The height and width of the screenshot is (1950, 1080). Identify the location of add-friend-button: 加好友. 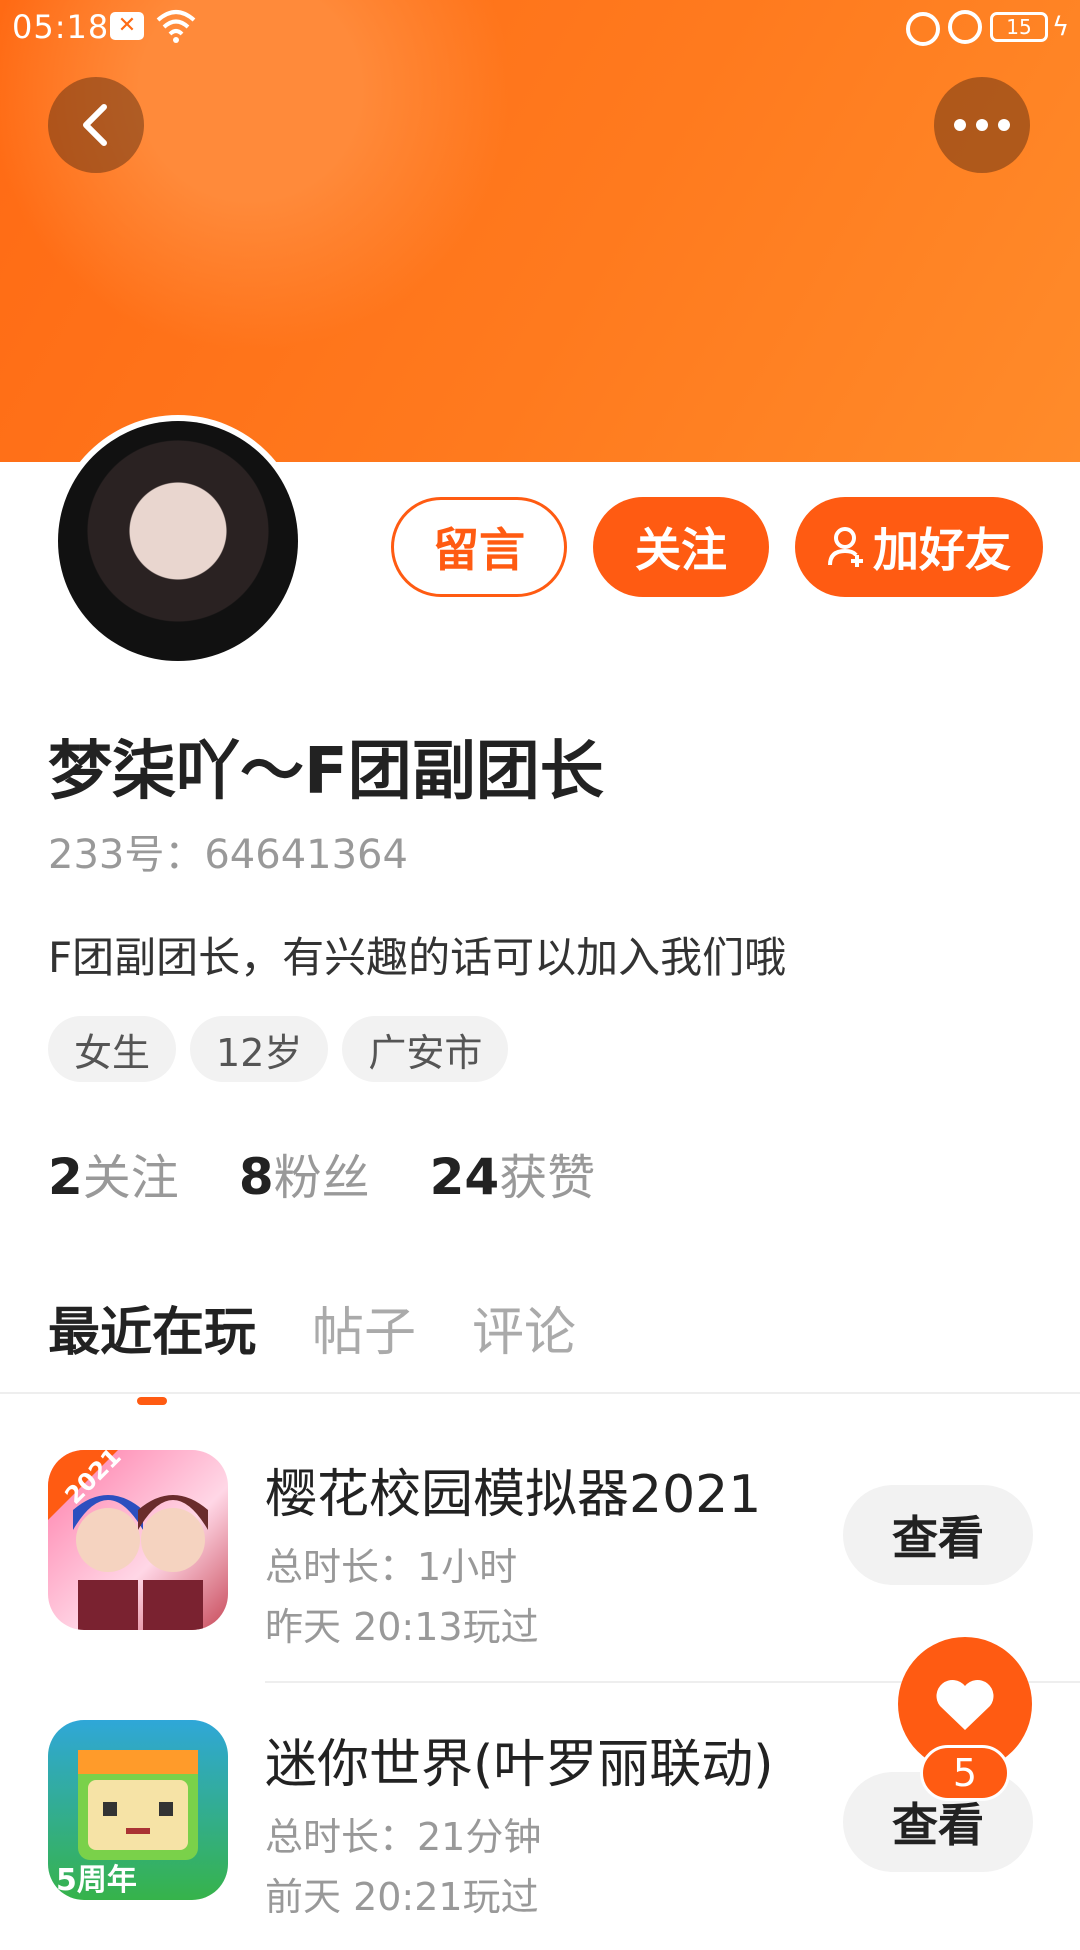
(919, 547).